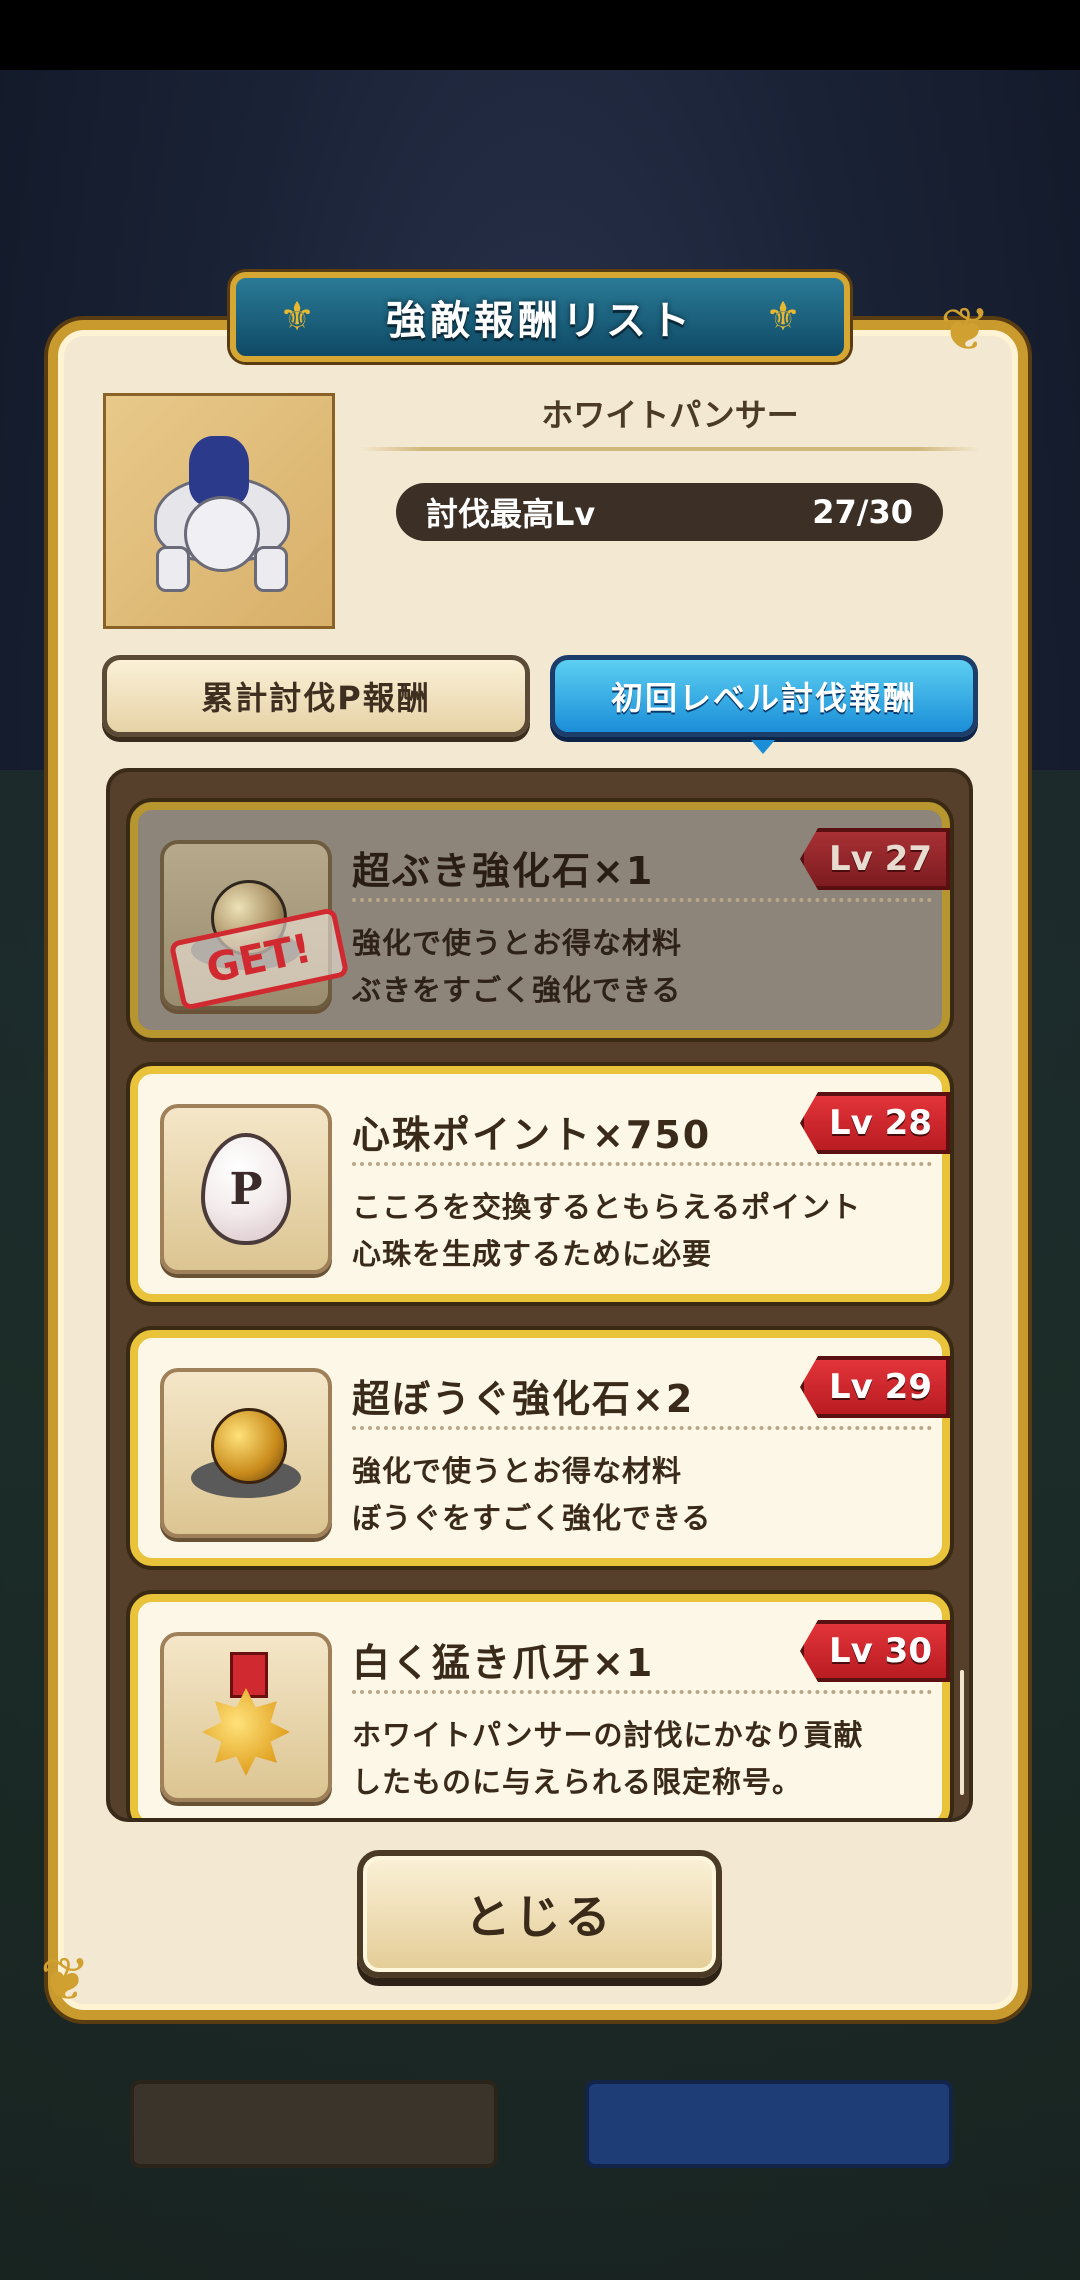 Image resolution: width=1080 pixels, height=2280 pixels. Describe the element at coordinates (607, 1759) in the screenshot. I see `reward-description: ホワイトパンサーの討伐にかなり貢献 したものに与えられる限定称号。` at that location.